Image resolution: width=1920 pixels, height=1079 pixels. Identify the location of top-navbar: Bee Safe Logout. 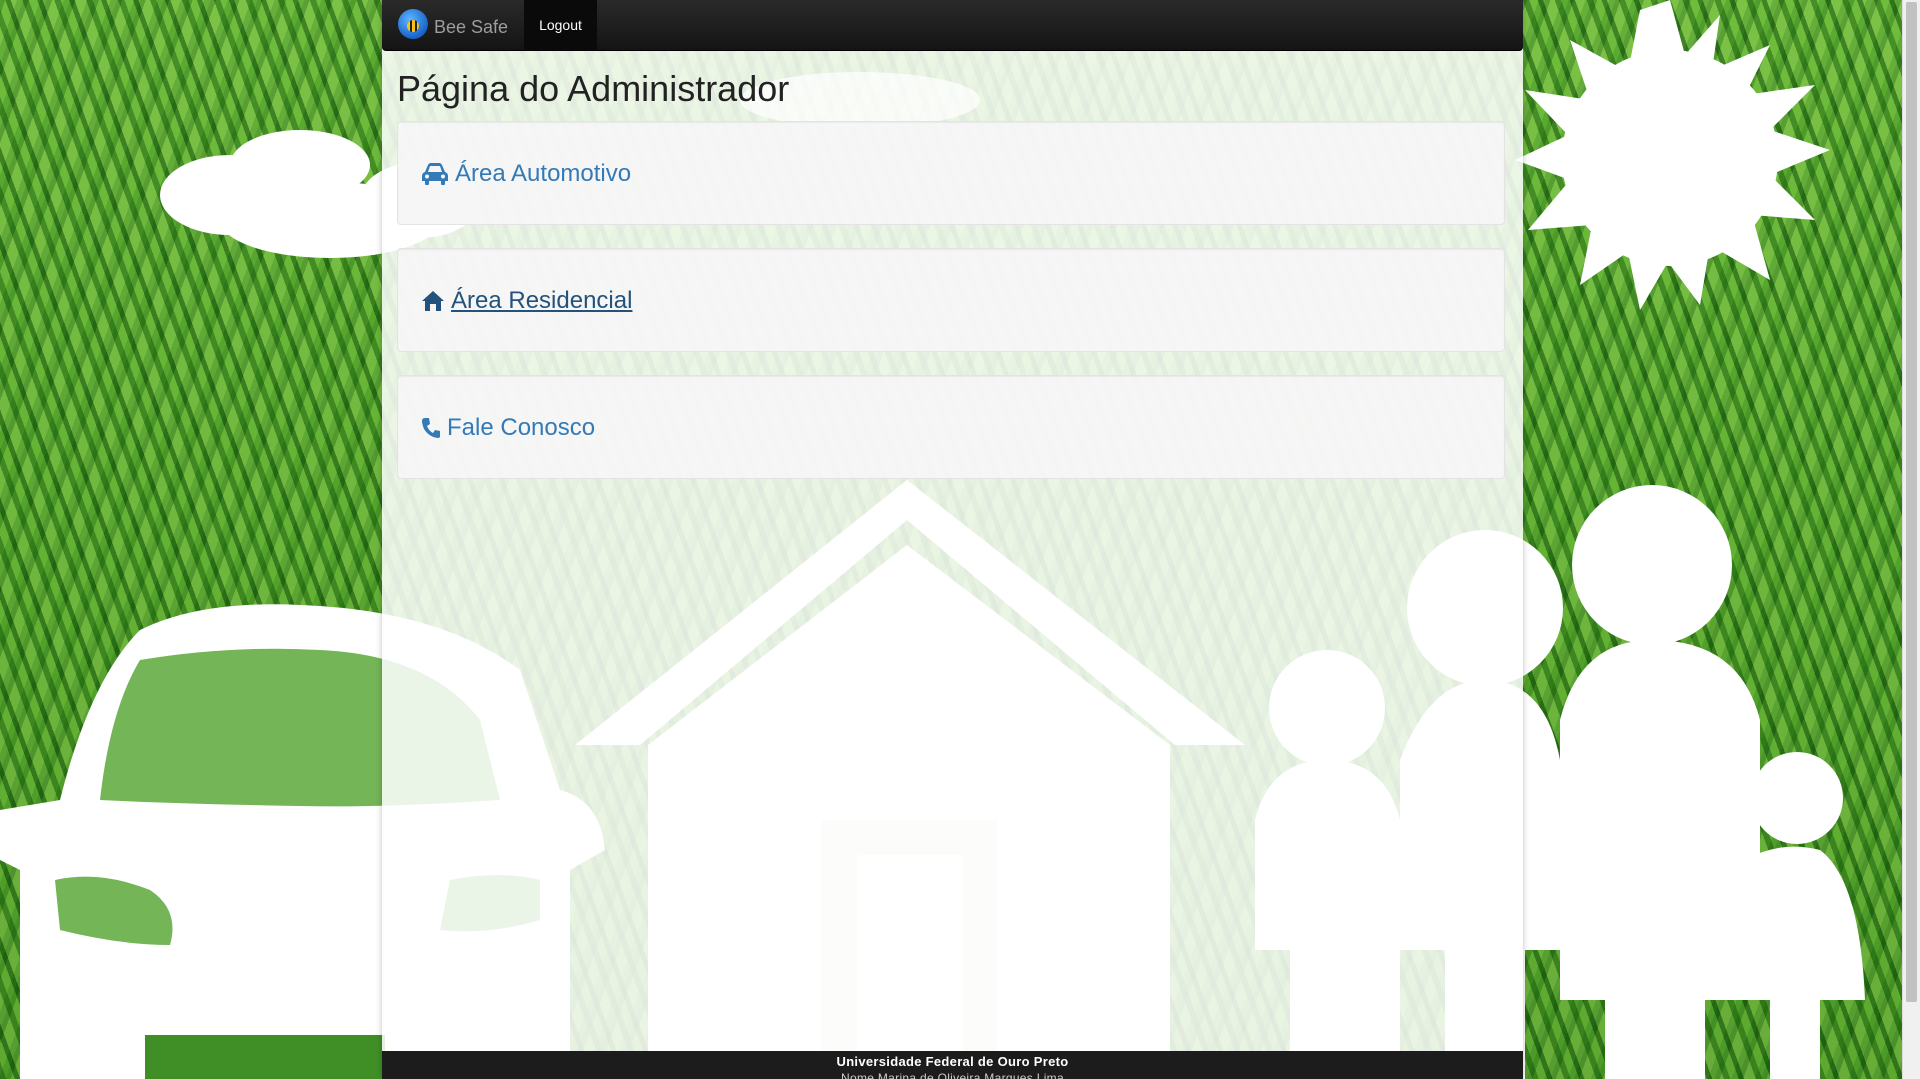
(952, 25).